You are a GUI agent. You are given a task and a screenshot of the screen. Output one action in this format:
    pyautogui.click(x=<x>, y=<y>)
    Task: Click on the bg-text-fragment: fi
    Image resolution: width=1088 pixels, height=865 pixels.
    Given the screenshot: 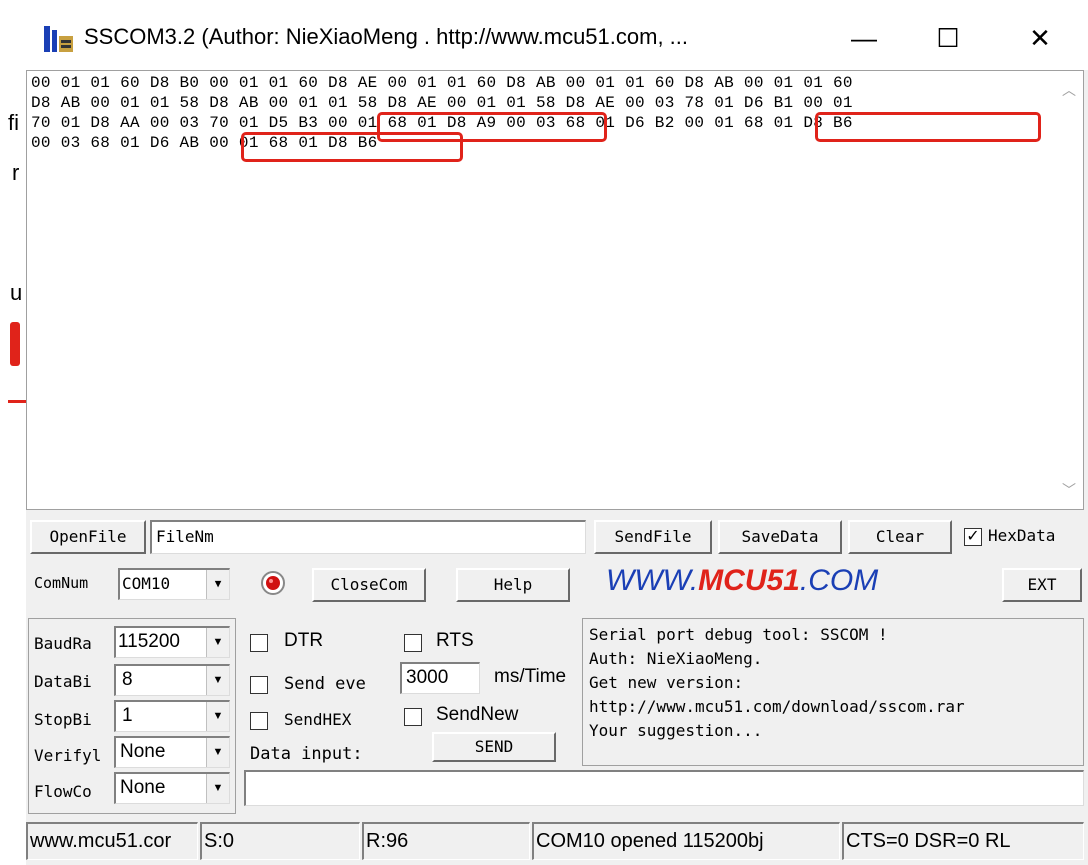 What is the action you would take?
    pyautogui.click(x=13, y=122)
    